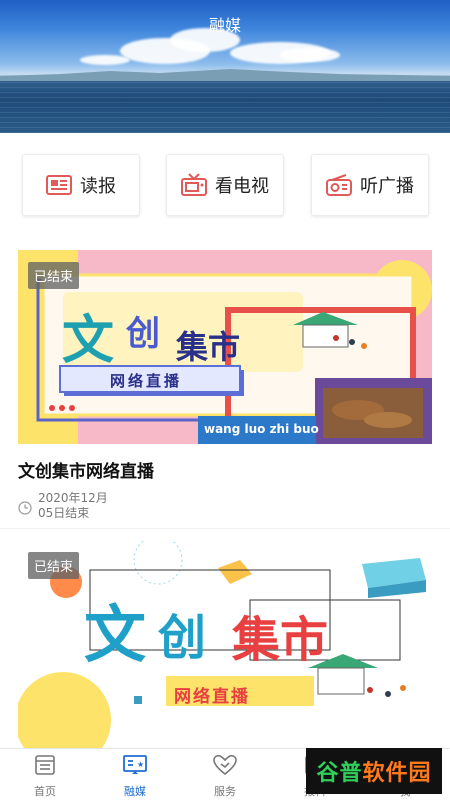  I want to click on status-badge: 已结束, so click(54, 275).